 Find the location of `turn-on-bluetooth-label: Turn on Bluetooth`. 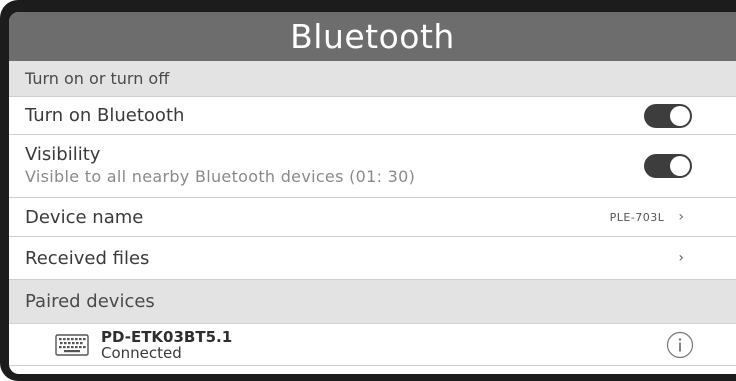

turn-on-bluetooth-label: Turn on Bluetooth is located at coordinates (105, 115).